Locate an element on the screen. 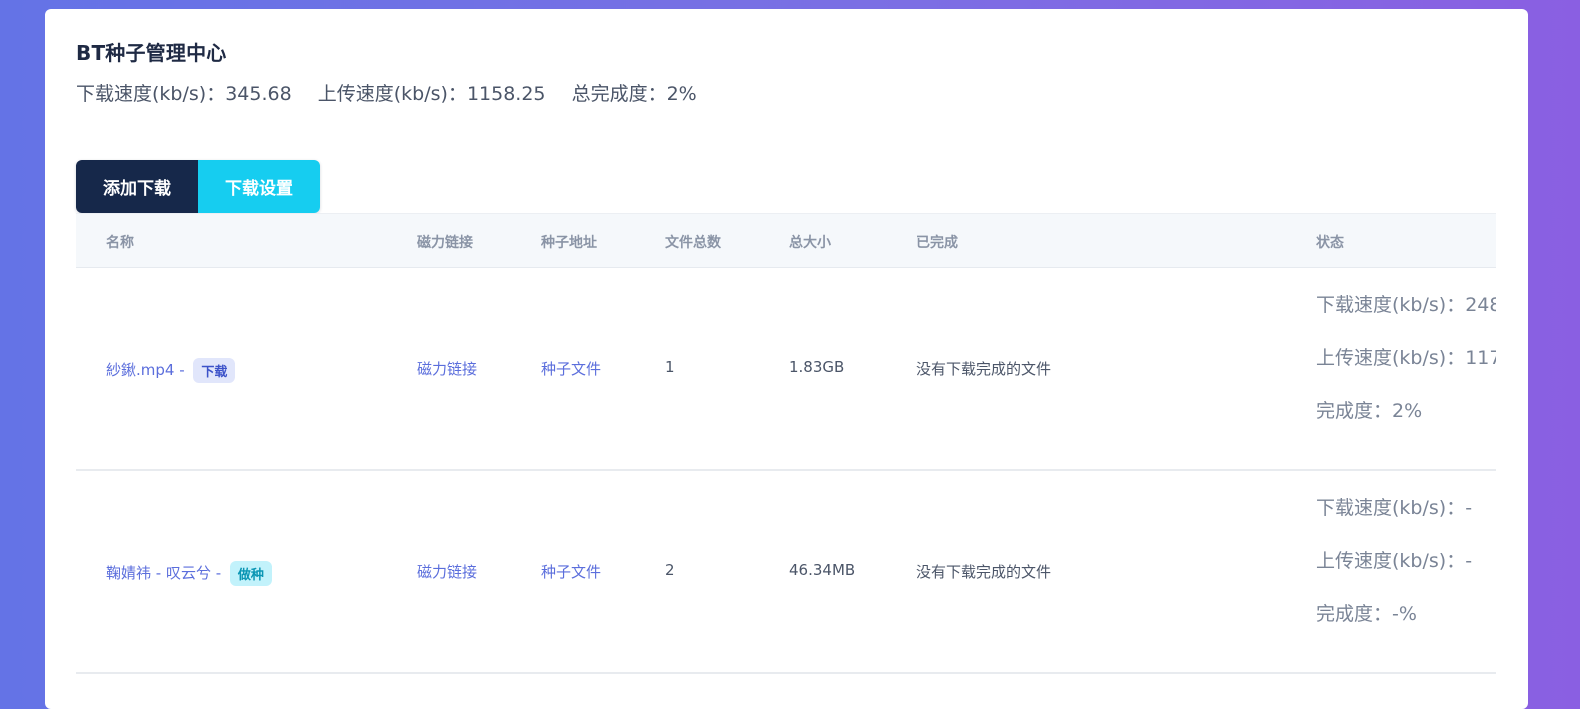  page-title: BT种子管理中心 is located at coordinates (151, 53).